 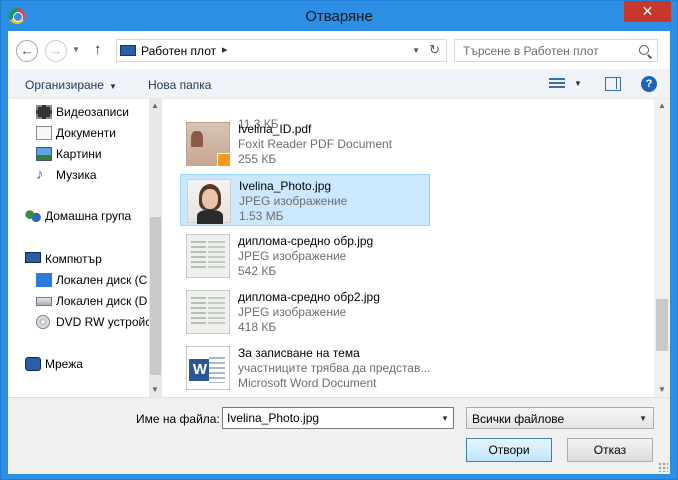 I want to click on file-size: 542 КБ, so click(x=257, y=271).